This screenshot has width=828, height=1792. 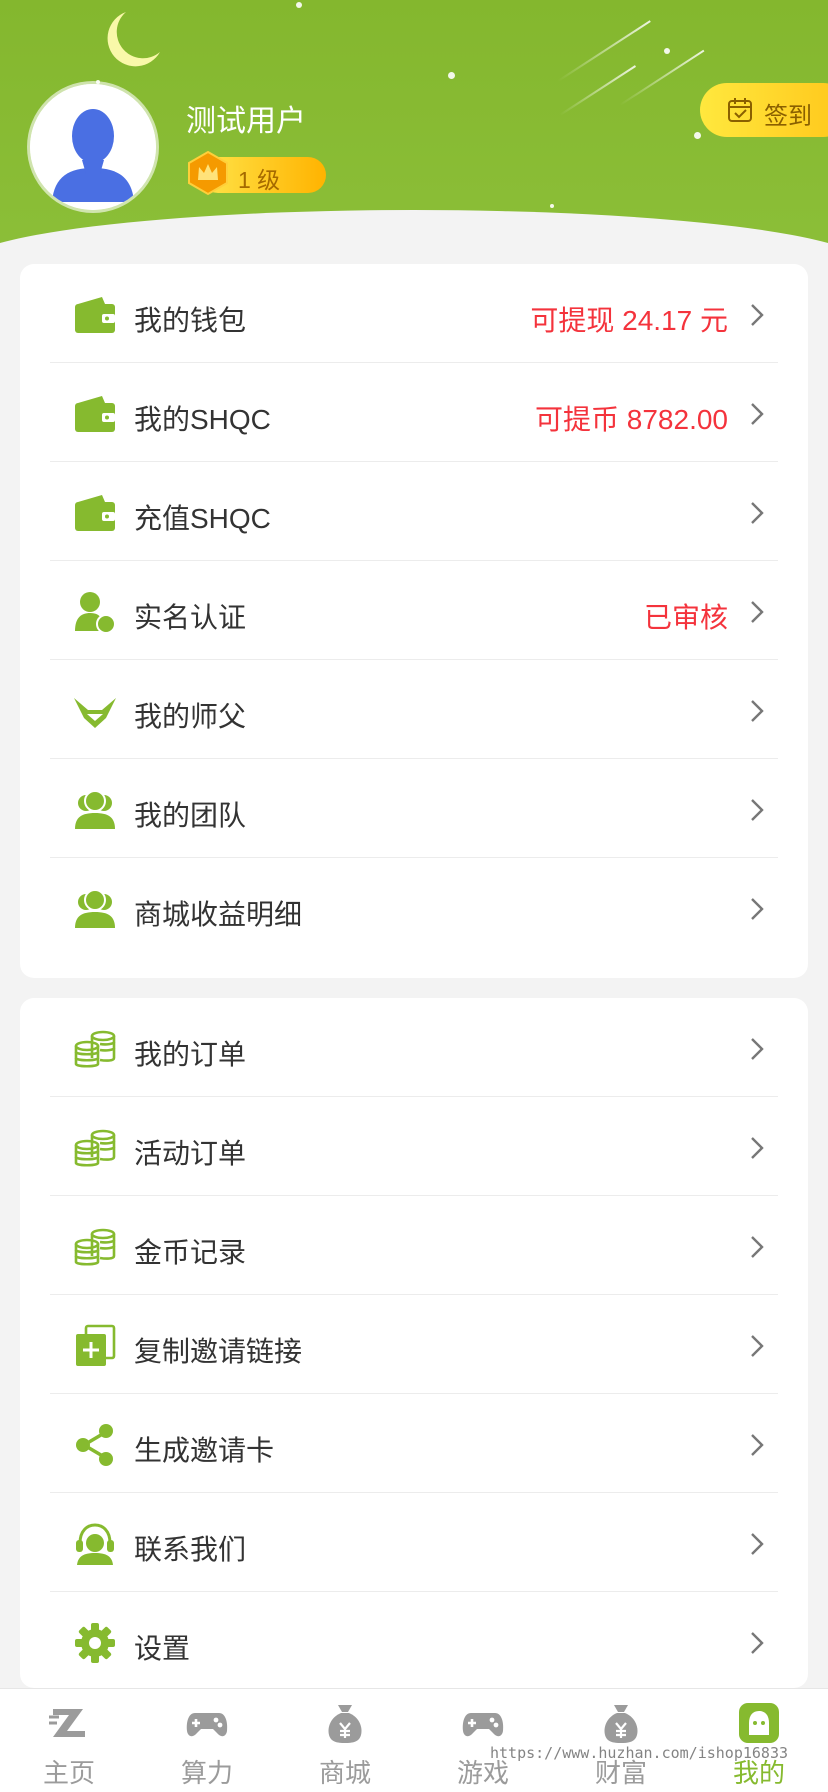 What do you see at coordinates (259, 180) in the screenshot?
I see `level-text: 1 级` at bounding box center [259, 180].